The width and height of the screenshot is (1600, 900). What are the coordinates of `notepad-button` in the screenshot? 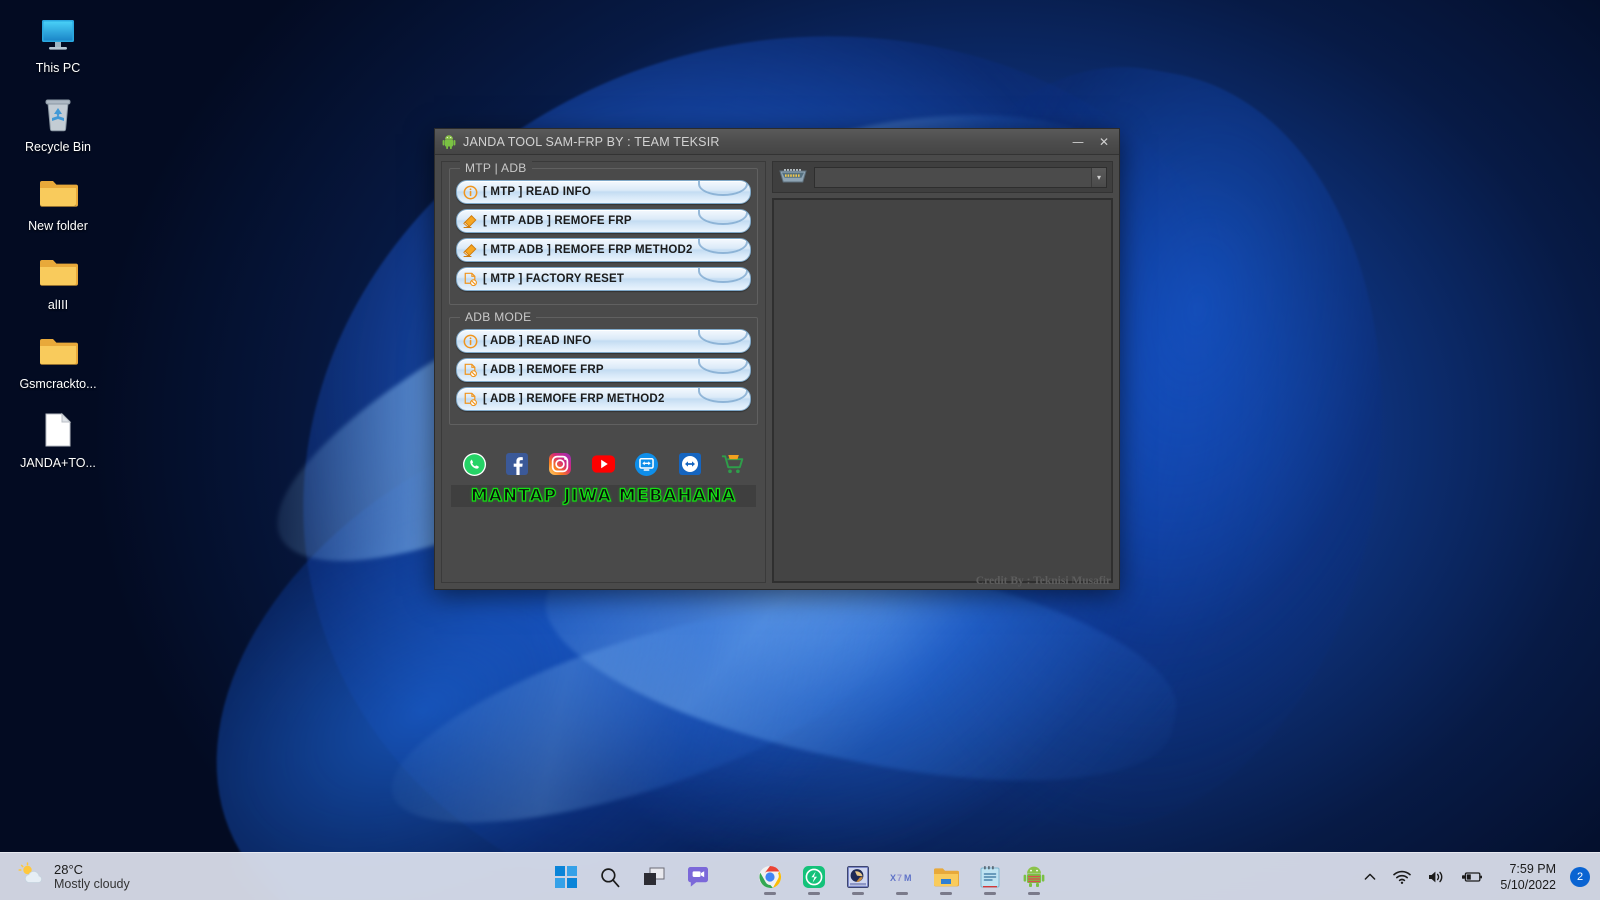 It's located at (990, 877).